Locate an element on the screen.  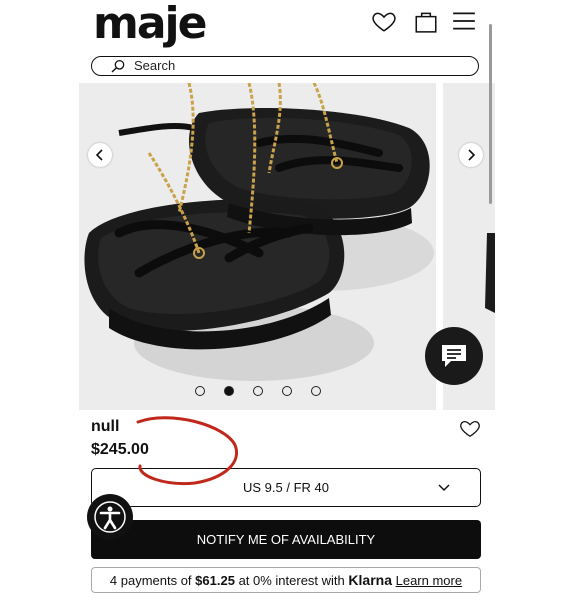
brand-logo: maje is located at coordinates (150, 24).